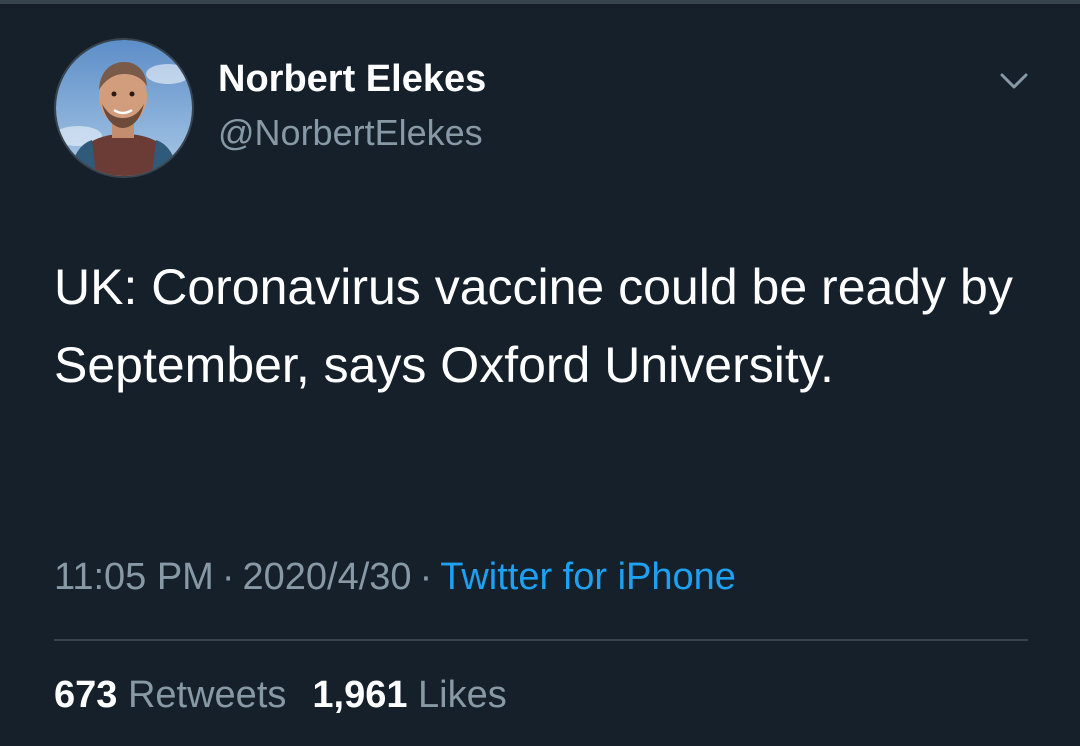  Describe the element at coordinates (350, 133) in the screenshot. I see `author-handle: @NorbertElekes` at that location.